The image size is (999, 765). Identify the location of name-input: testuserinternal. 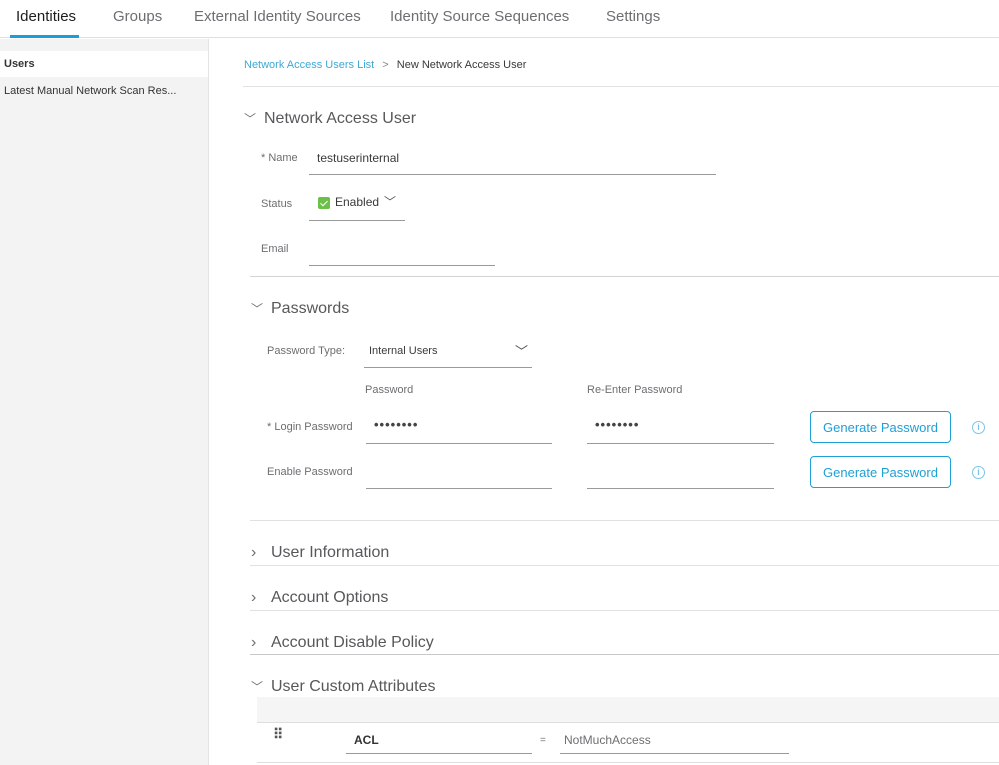
(512, 162).